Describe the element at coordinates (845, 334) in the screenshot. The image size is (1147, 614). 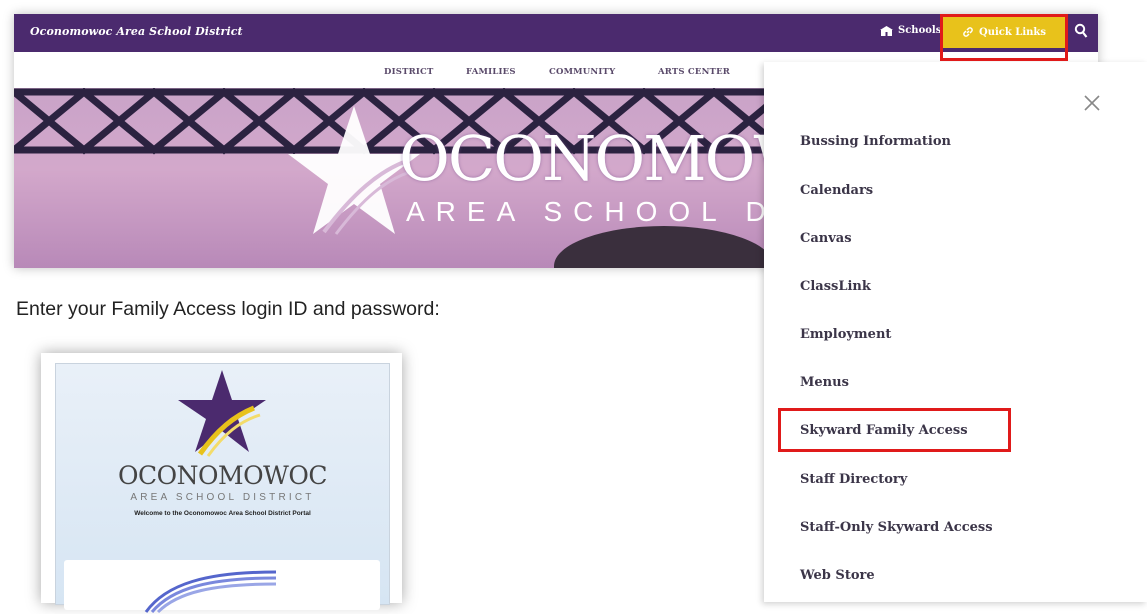
I see `quick-link-employment: Employment` at that location.